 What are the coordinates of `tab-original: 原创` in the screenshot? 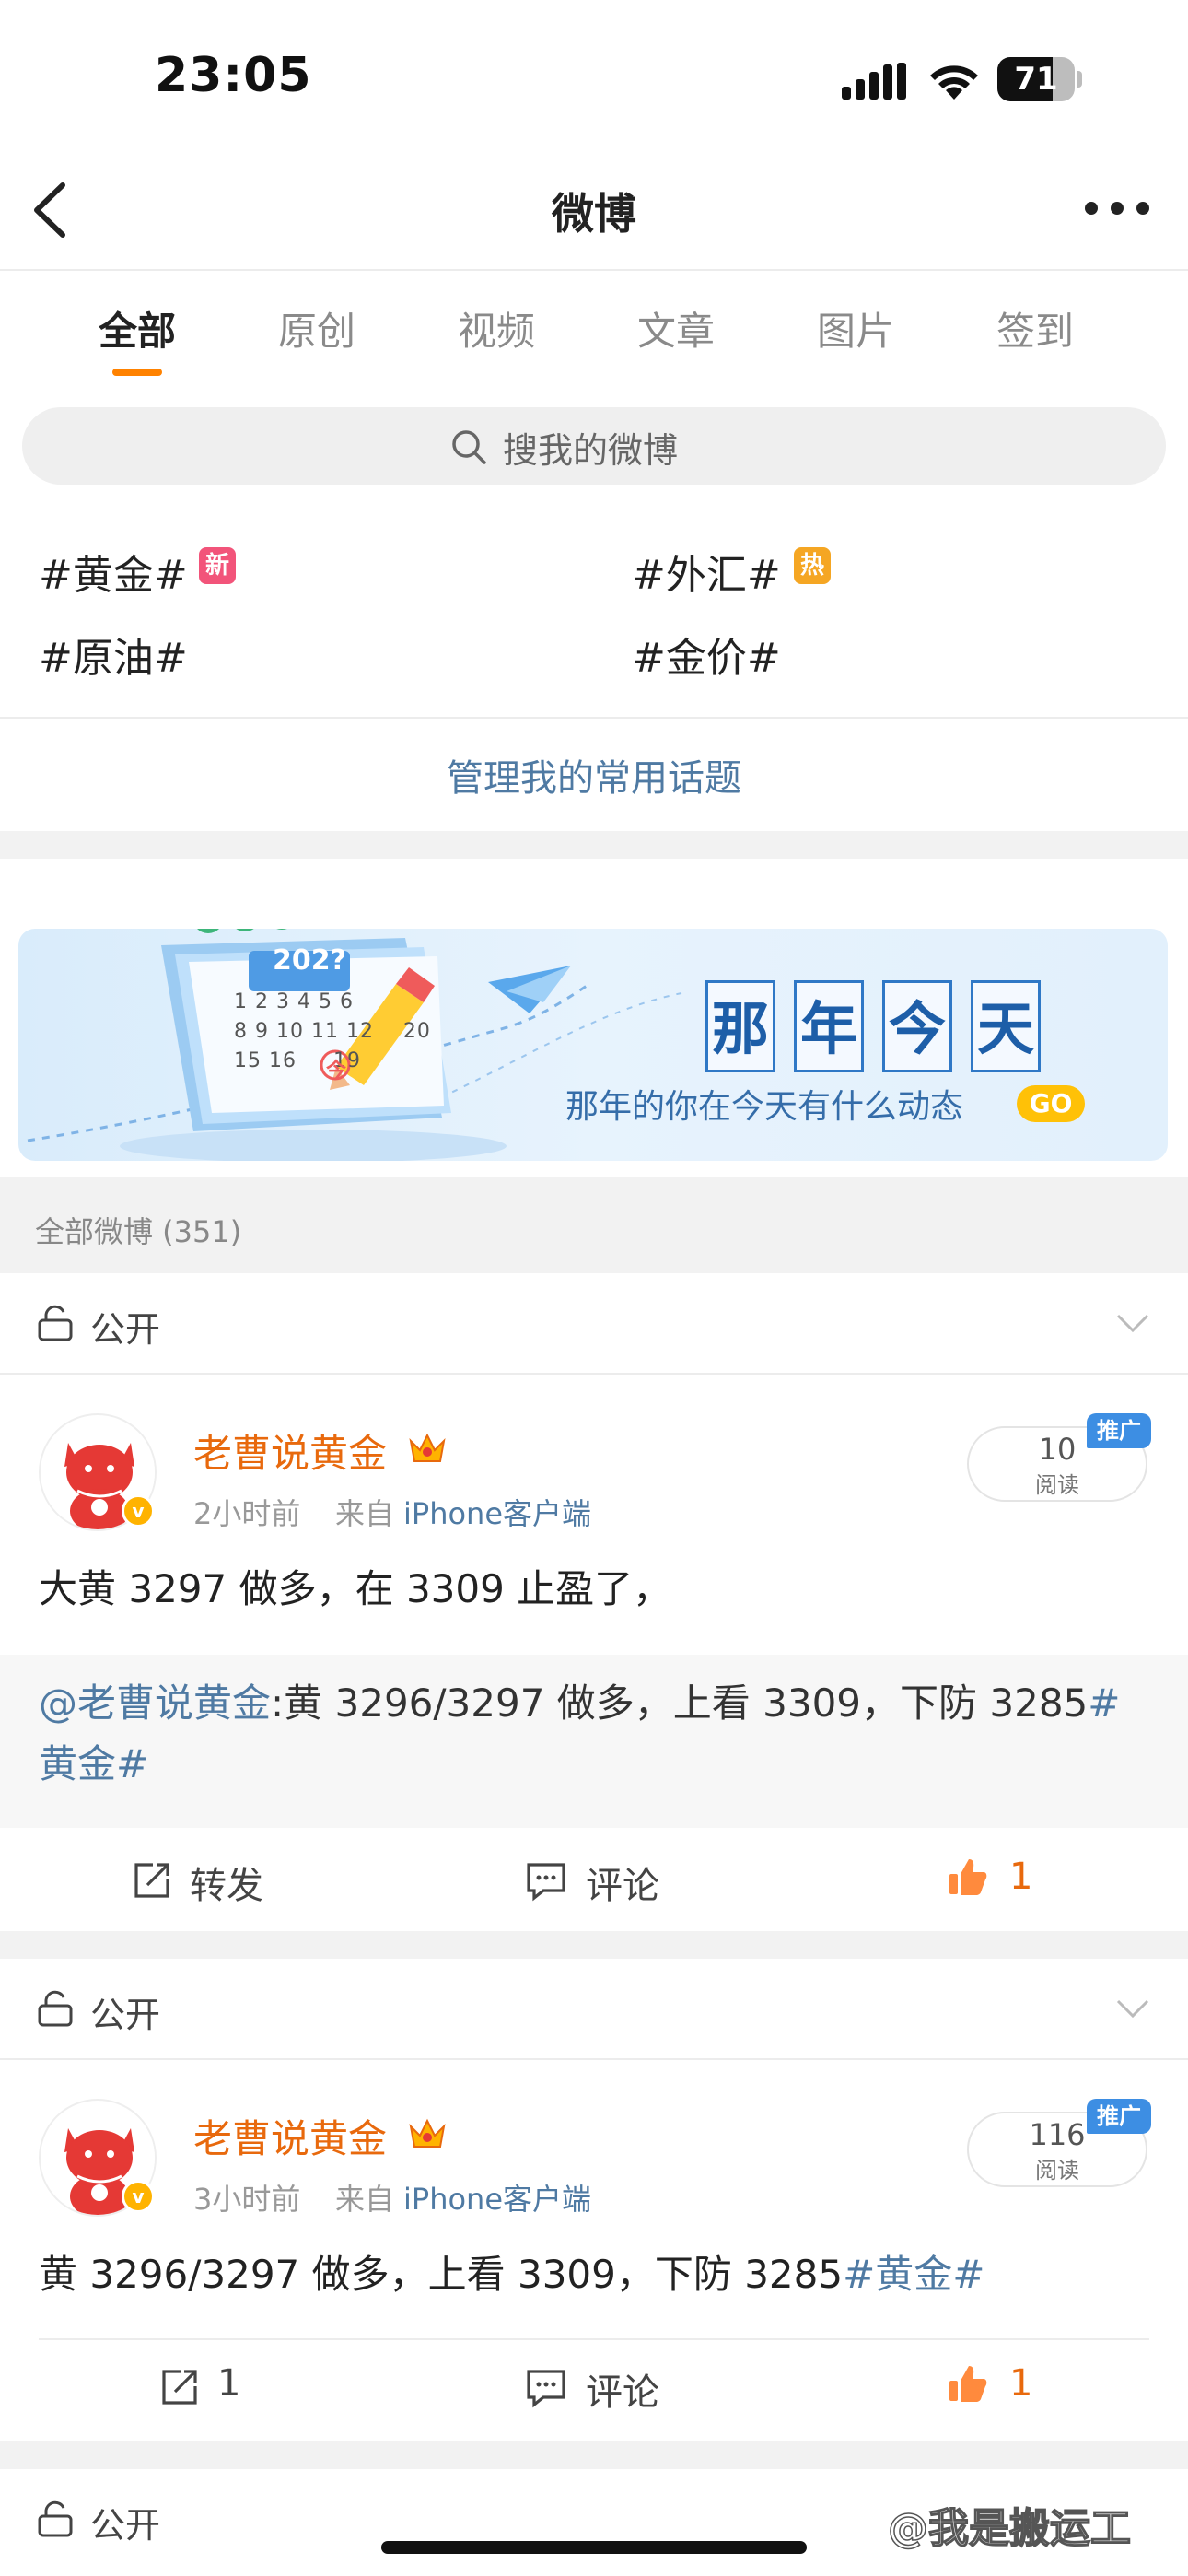 It's located at (317, 328).